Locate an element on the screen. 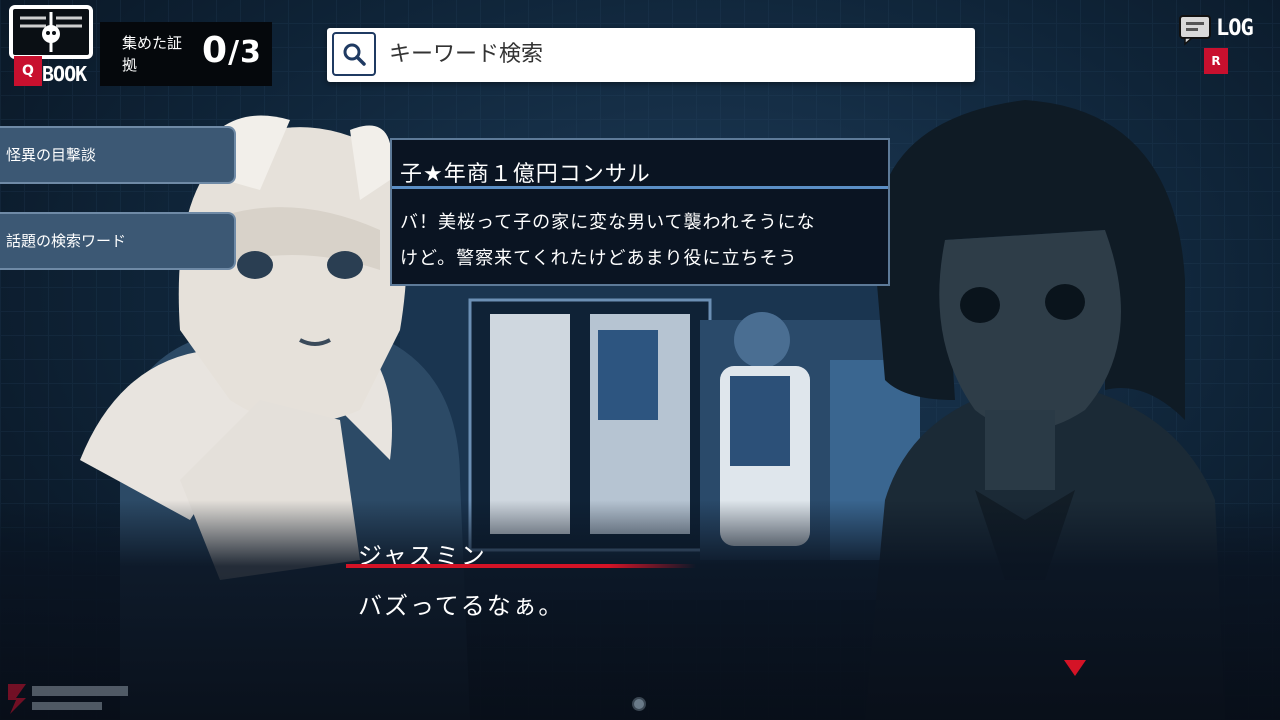 This screenshot has width=1280, height=720. search-icon is located at coordinates (354, 54).